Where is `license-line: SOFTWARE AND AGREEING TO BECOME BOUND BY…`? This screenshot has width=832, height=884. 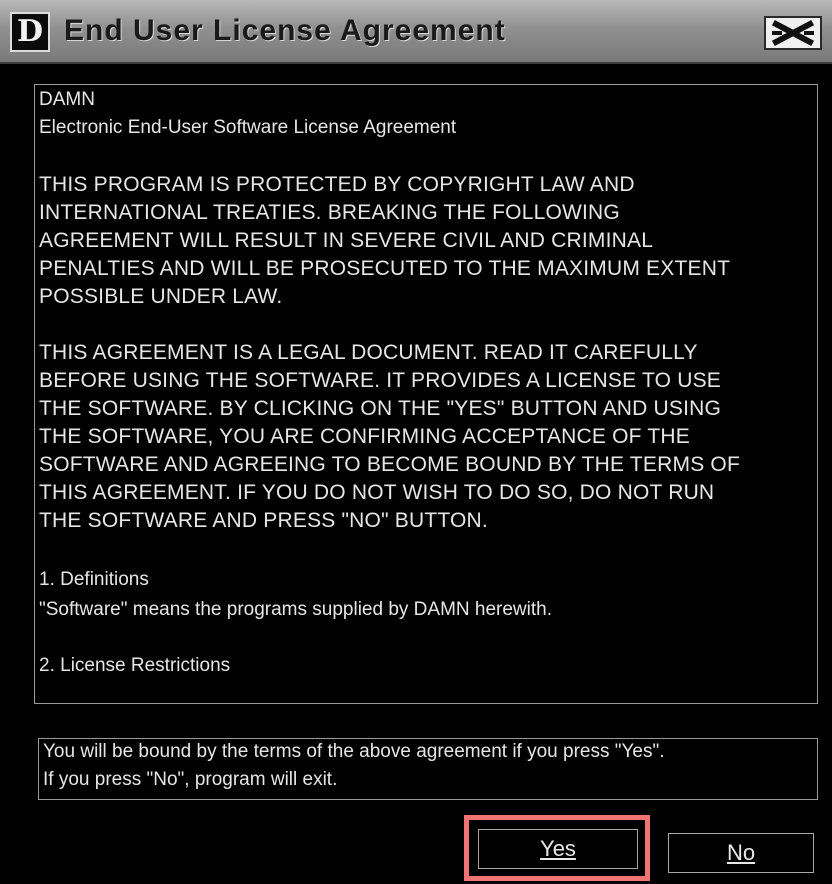 license-line: SOFTWARE AND AGREEING TO BECOME BOUND BY… is located at coordinates (389, 464).